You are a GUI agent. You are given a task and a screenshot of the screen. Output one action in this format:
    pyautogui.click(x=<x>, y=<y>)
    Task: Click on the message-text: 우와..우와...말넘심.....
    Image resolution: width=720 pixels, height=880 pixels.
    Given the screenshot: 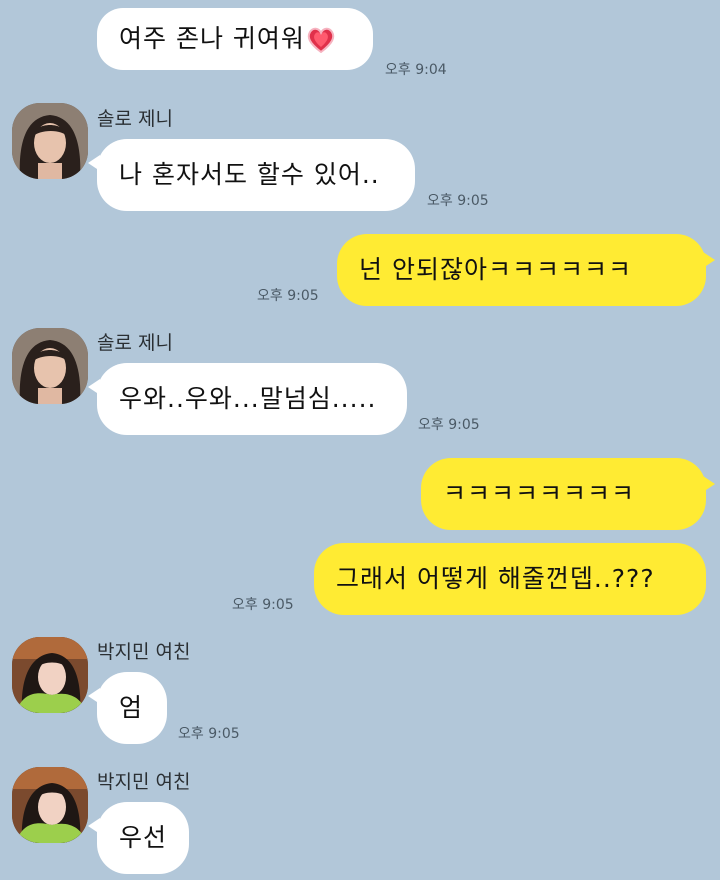 What is the action you would take?
    pyautogui.click(x=248, y=398)
    